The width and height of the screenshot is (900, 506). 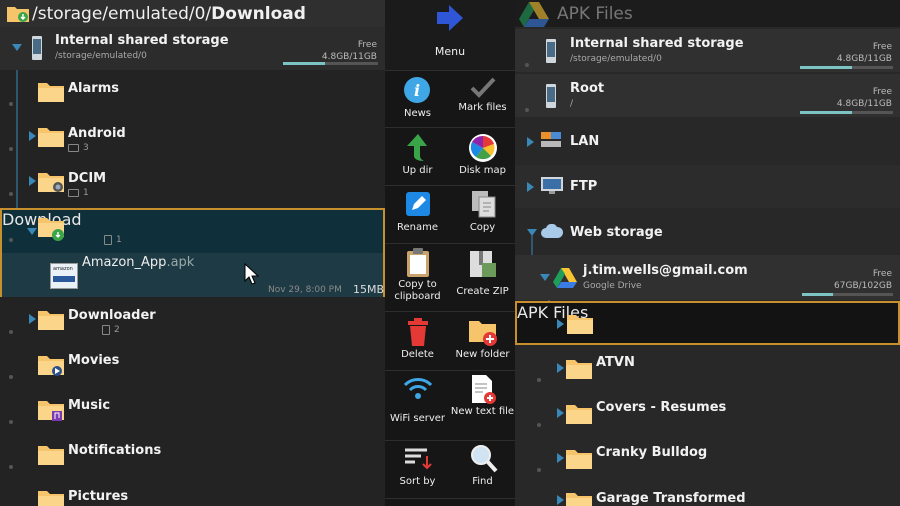 What do you see at coordinates (484, 459) in the screenshot?
I see `magnifier-icon` at bounding box center [484, 459].